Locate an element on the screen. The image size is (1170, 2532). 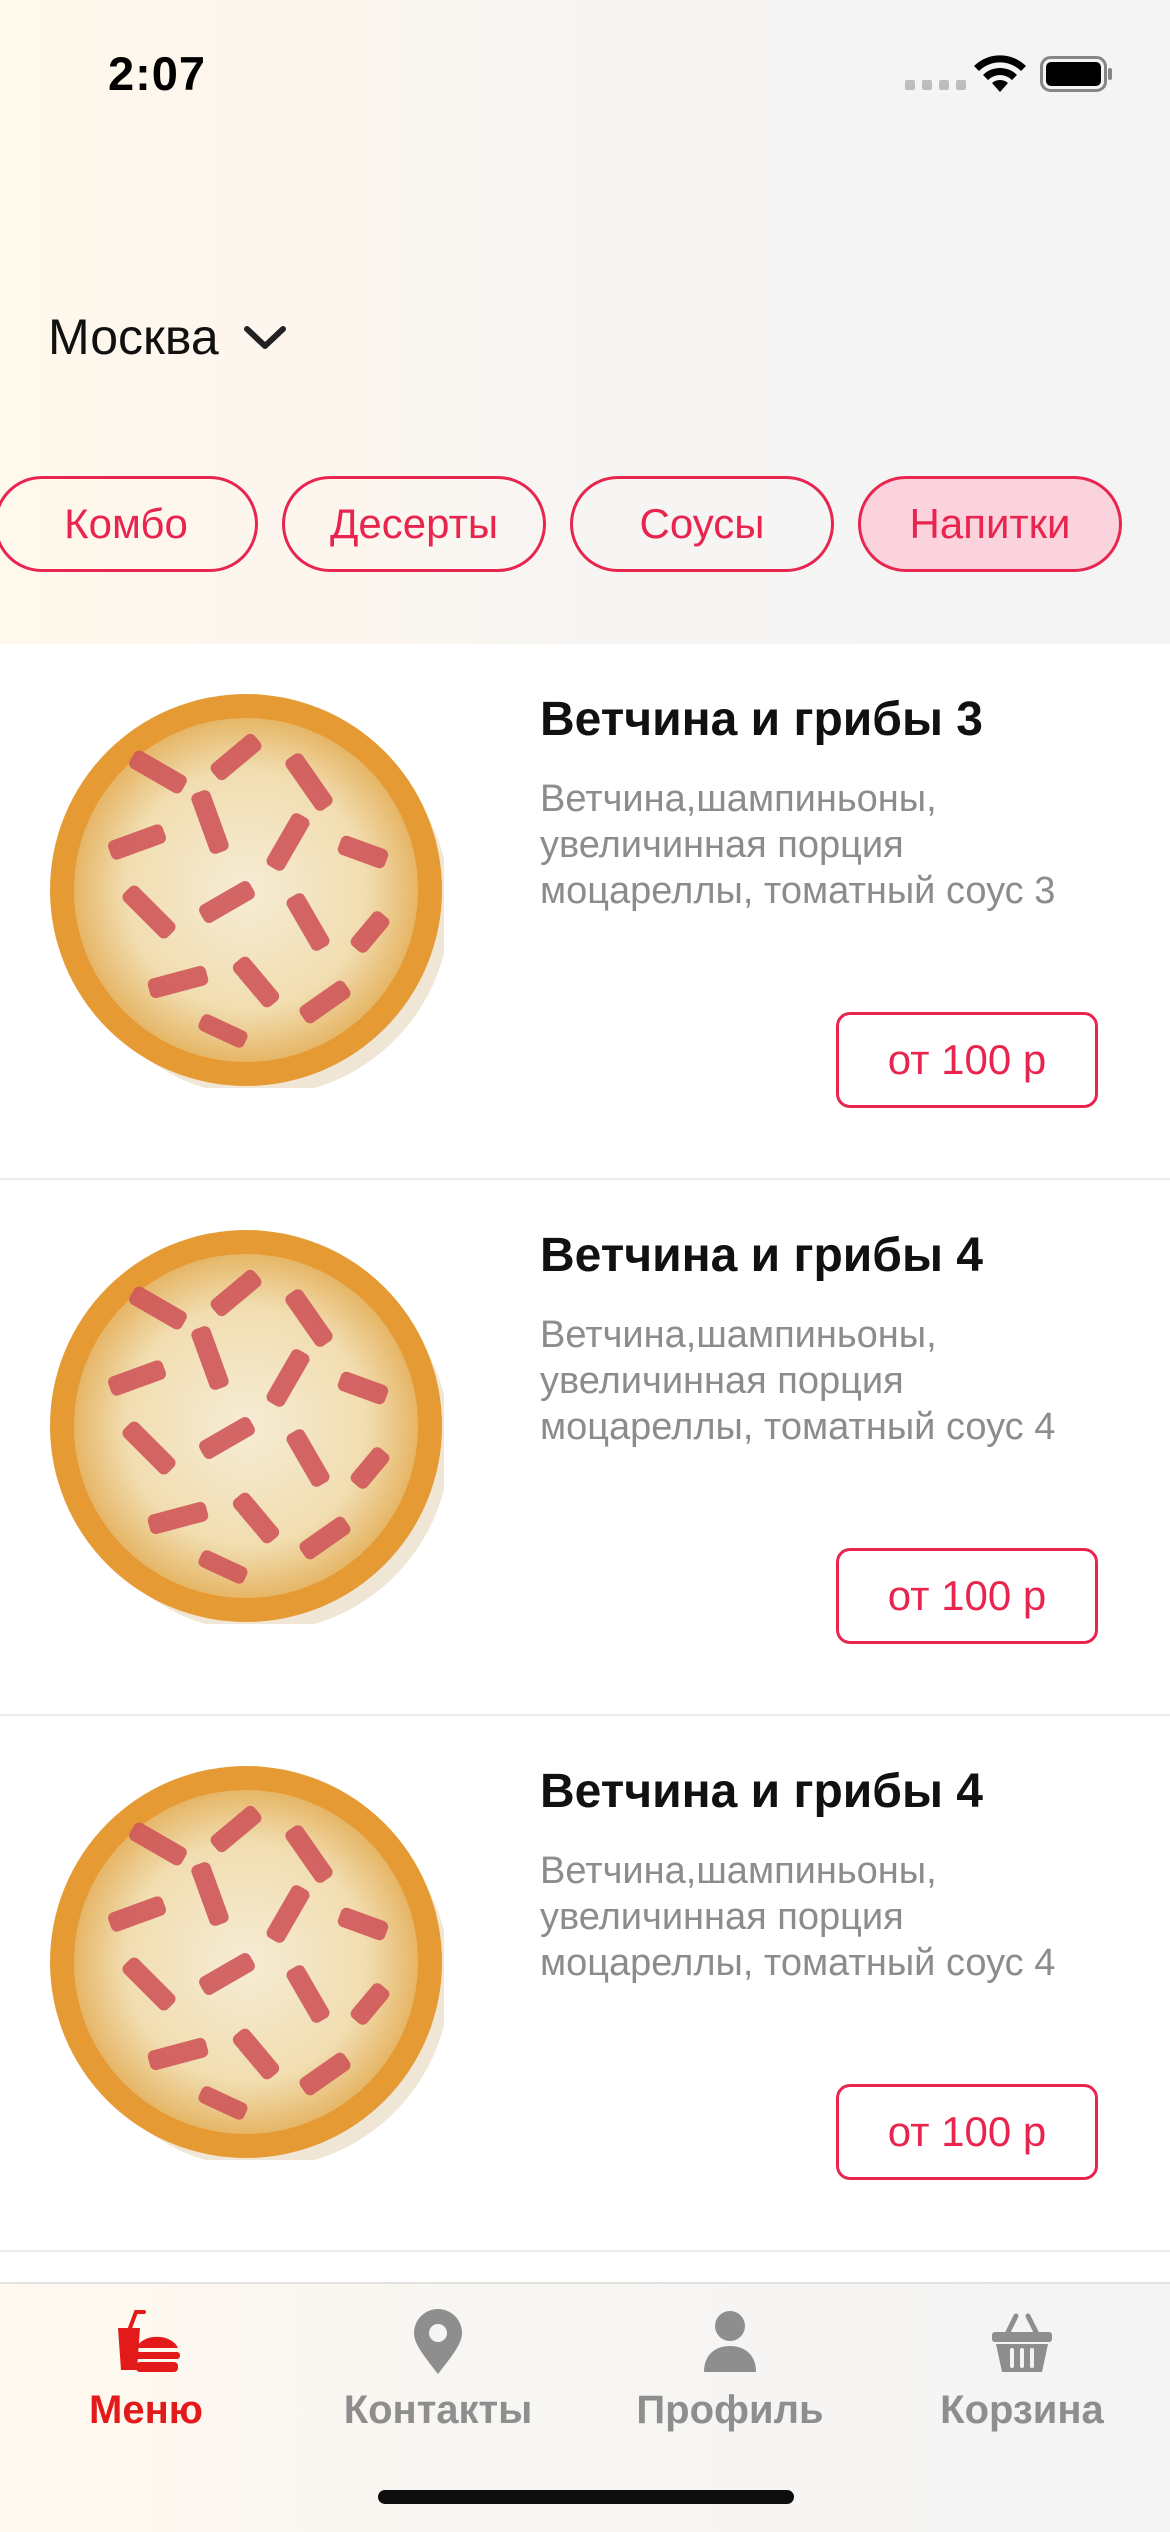
tab-cart: Корзина is located at coordinates (1022, 2374).